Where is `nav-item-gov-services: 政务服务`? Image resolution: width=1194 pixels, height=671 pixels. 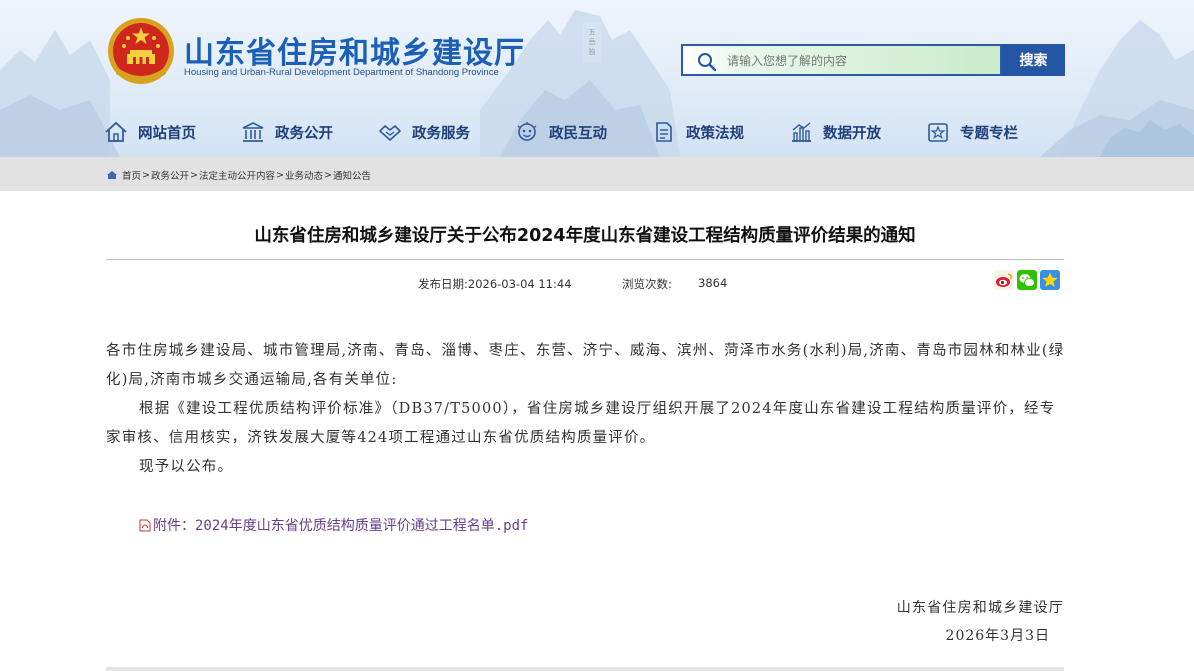
nav-item-gov-services: 政务服务 is located at coordinates (424, 132).